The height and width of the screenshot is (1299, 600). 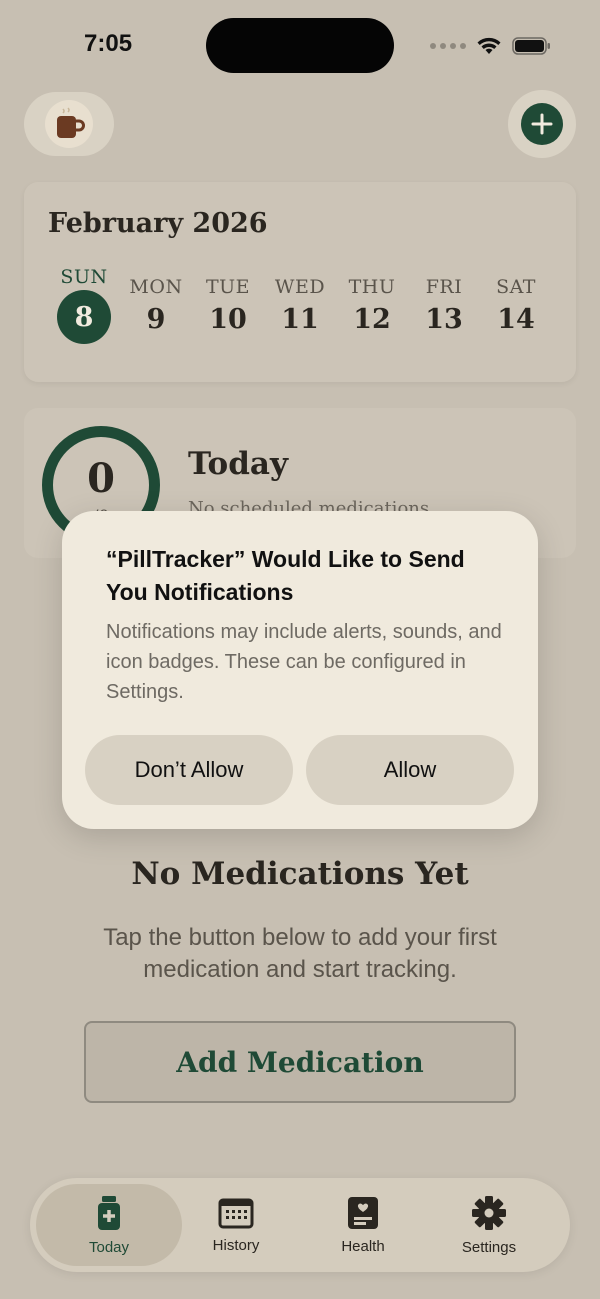 What do you see at coordinates (300, 287) in the screenshot?
I see `day-name: WED` at bounding box center [300, 287].